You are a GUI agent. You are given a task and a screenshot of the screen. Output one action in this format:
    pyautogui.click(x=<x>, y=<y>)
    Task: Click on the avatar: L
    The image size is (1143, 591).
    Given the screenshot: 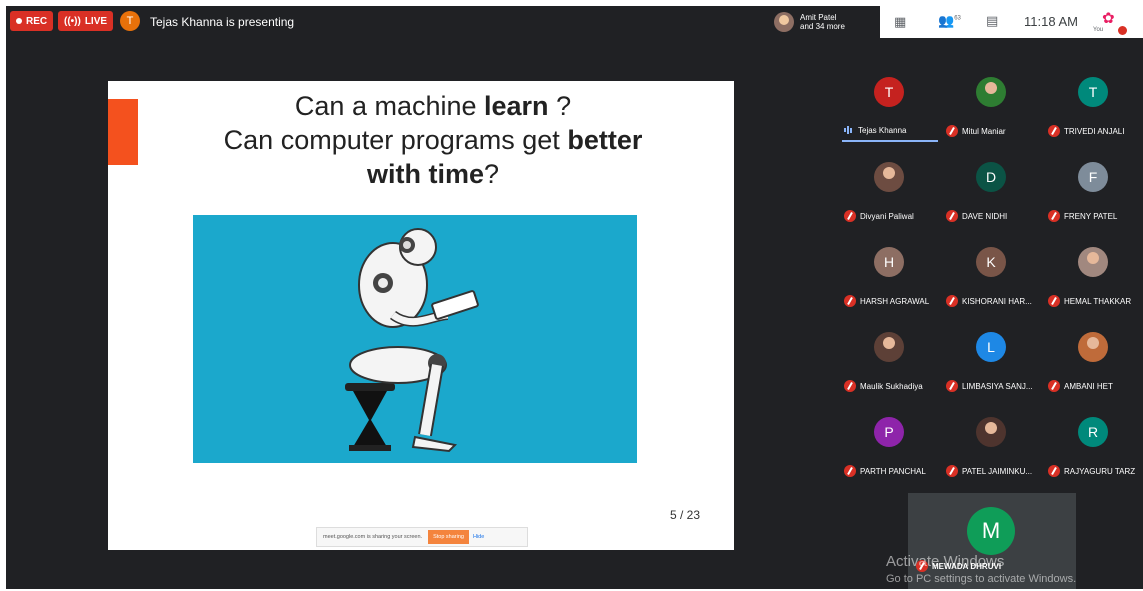 What is the action you would take?
    pyautogui.click(x=991, y=347)
    